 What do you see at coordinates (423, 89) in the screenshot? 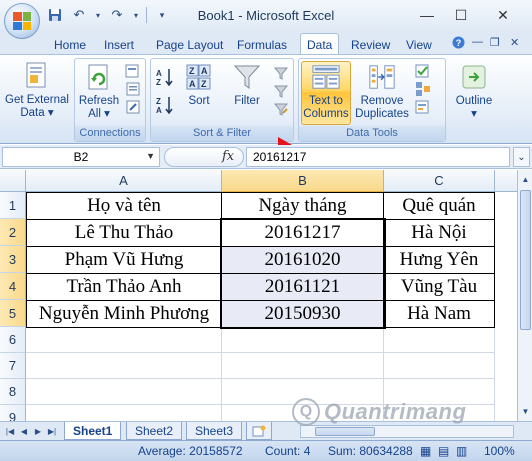
I see `consolidate-icon` at bounding box center [423, 89].